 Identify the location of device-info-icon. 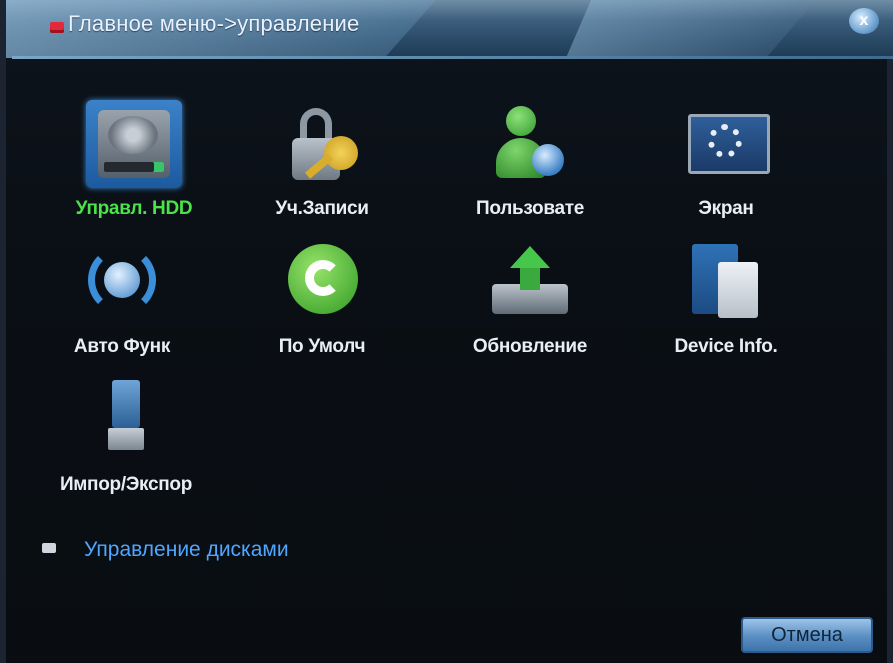
(726, 282).